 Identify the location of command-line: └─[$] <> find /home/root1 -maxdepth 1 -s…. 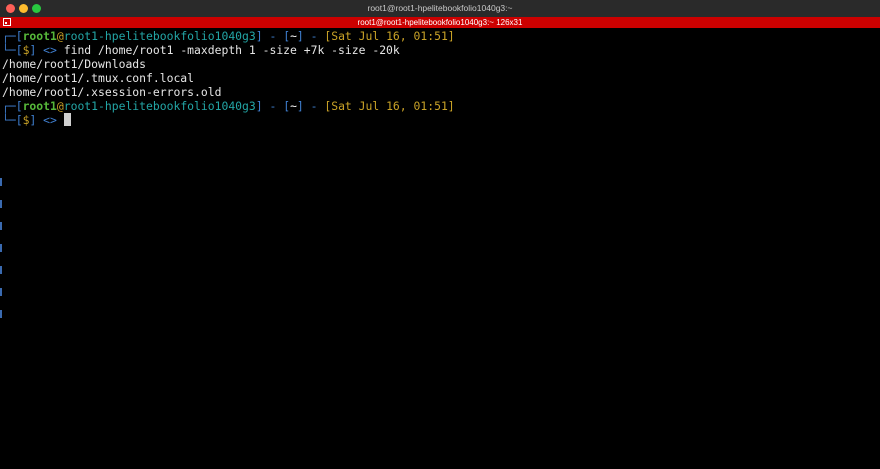
(201, 50).